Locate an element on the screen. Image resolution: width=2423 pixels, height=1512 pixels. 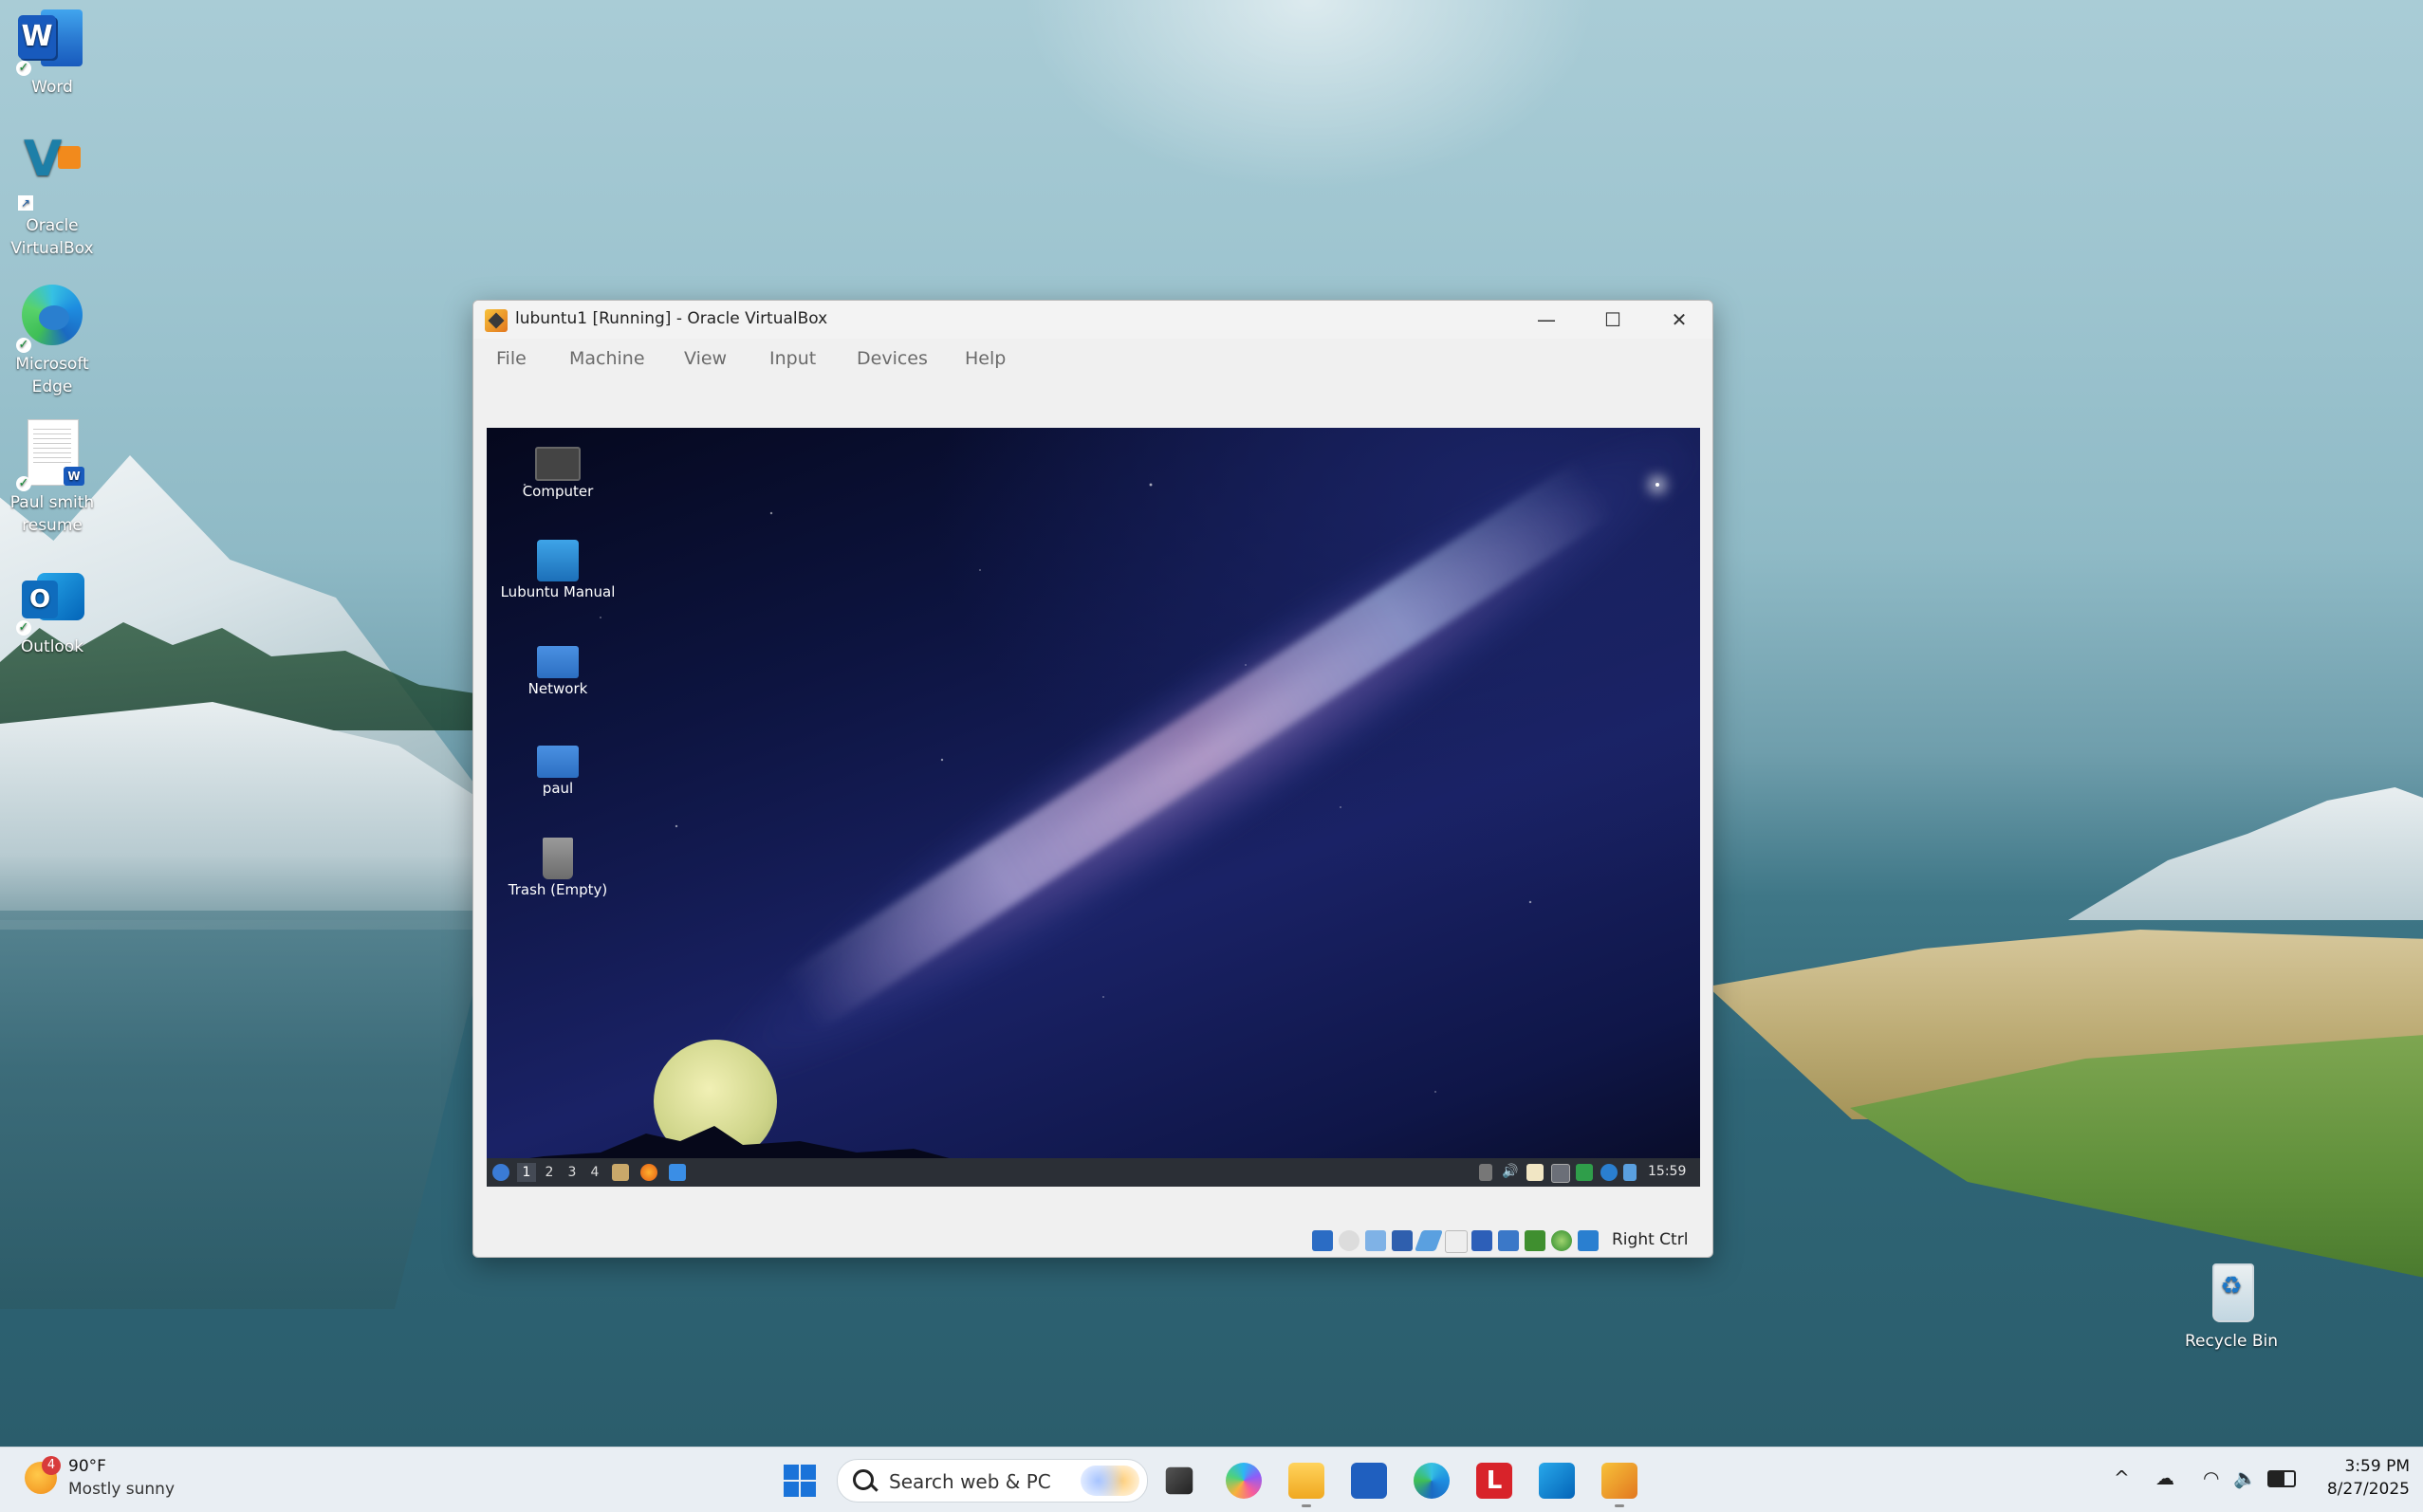
lastpass-icon: L is located at coordinates (1494, 1481).